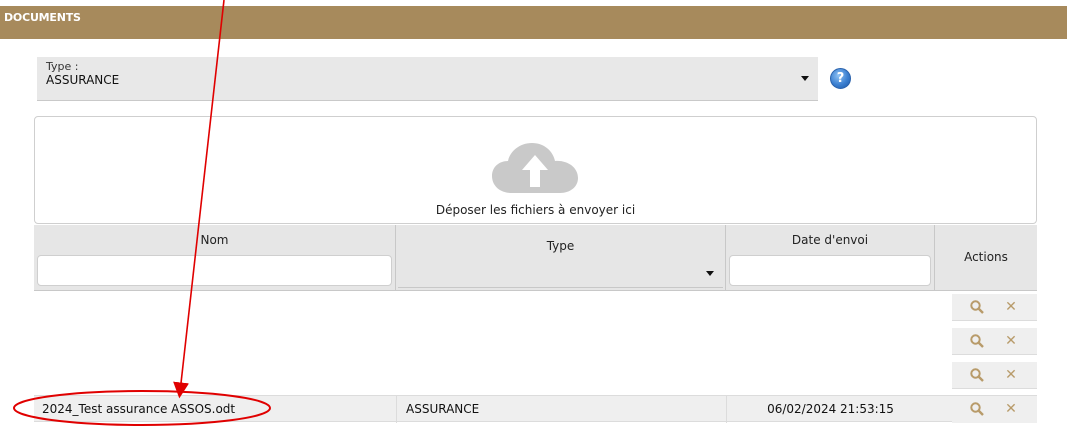 The image size is (1067, 432). What do you see at coordinates (830, 409) in the screenshot?
I see `cell-date: 06/02/2024 21:53:15` at bounding box center [830, 409].